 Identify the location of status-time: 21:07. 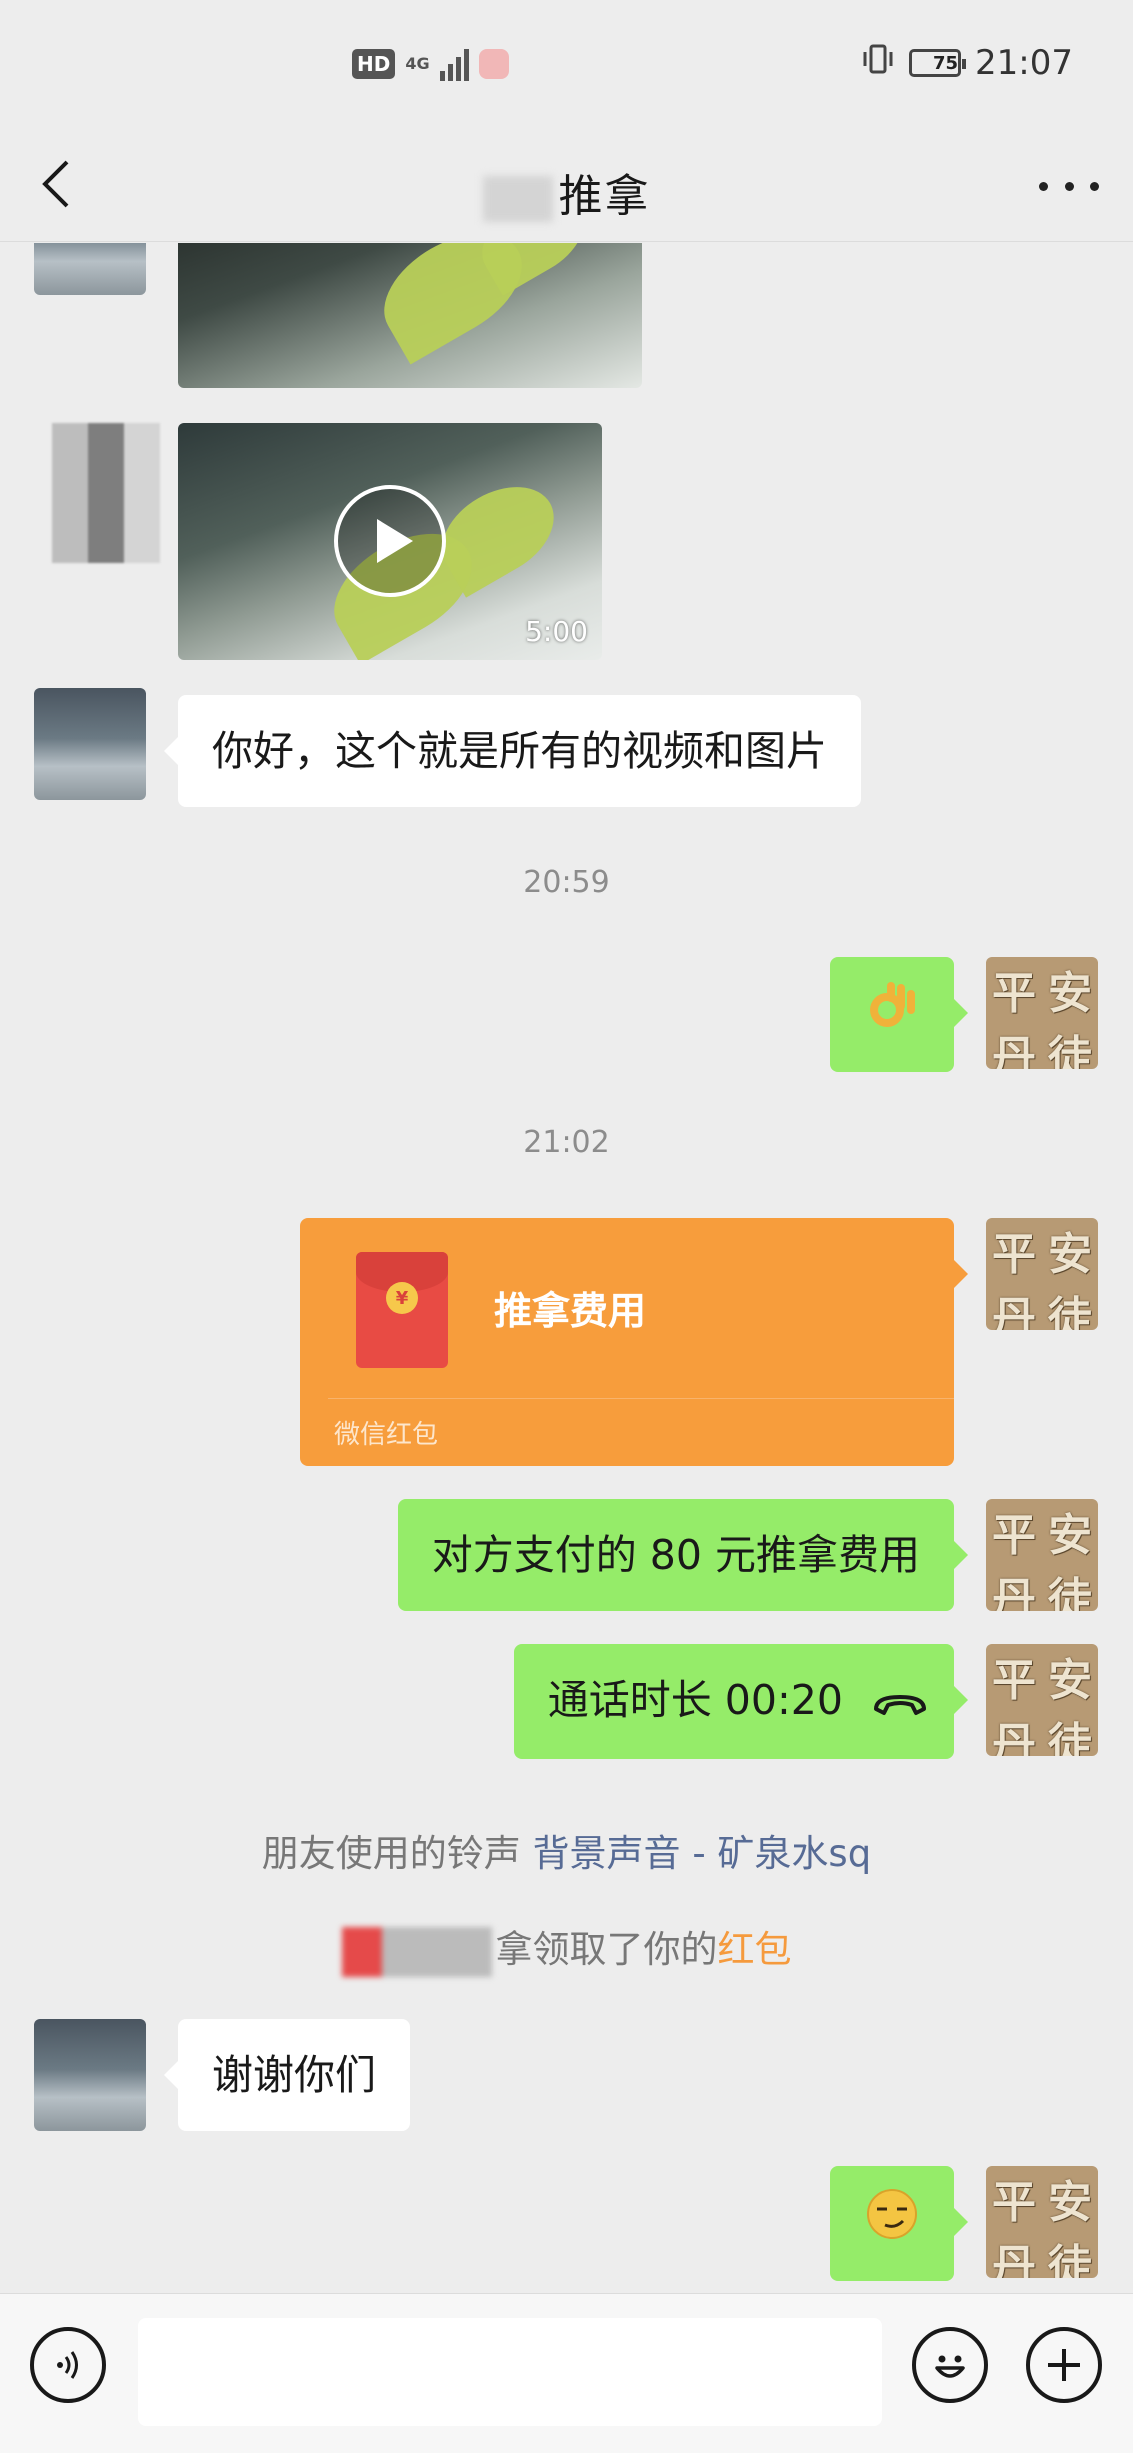
(1024, 63).